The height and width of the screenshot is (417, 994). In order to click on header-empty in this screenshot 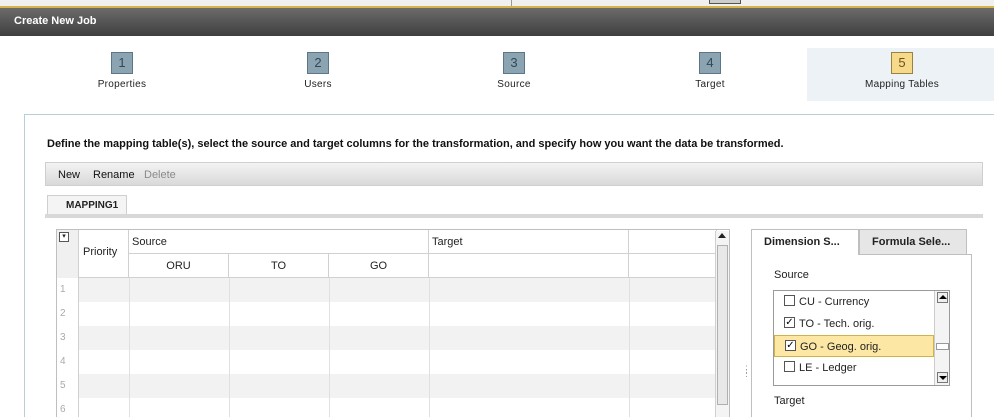, I will do `click(673, 242)`.